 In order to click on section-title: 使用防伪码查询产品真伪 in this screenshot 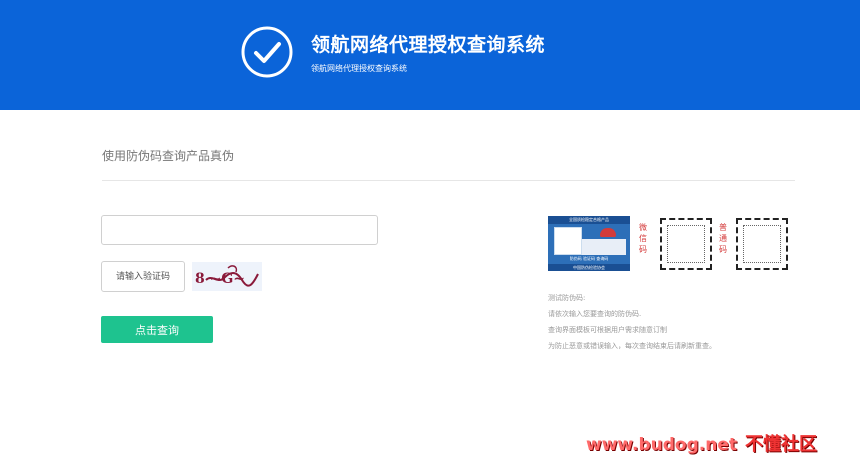, I will do `click(168, 156)`.